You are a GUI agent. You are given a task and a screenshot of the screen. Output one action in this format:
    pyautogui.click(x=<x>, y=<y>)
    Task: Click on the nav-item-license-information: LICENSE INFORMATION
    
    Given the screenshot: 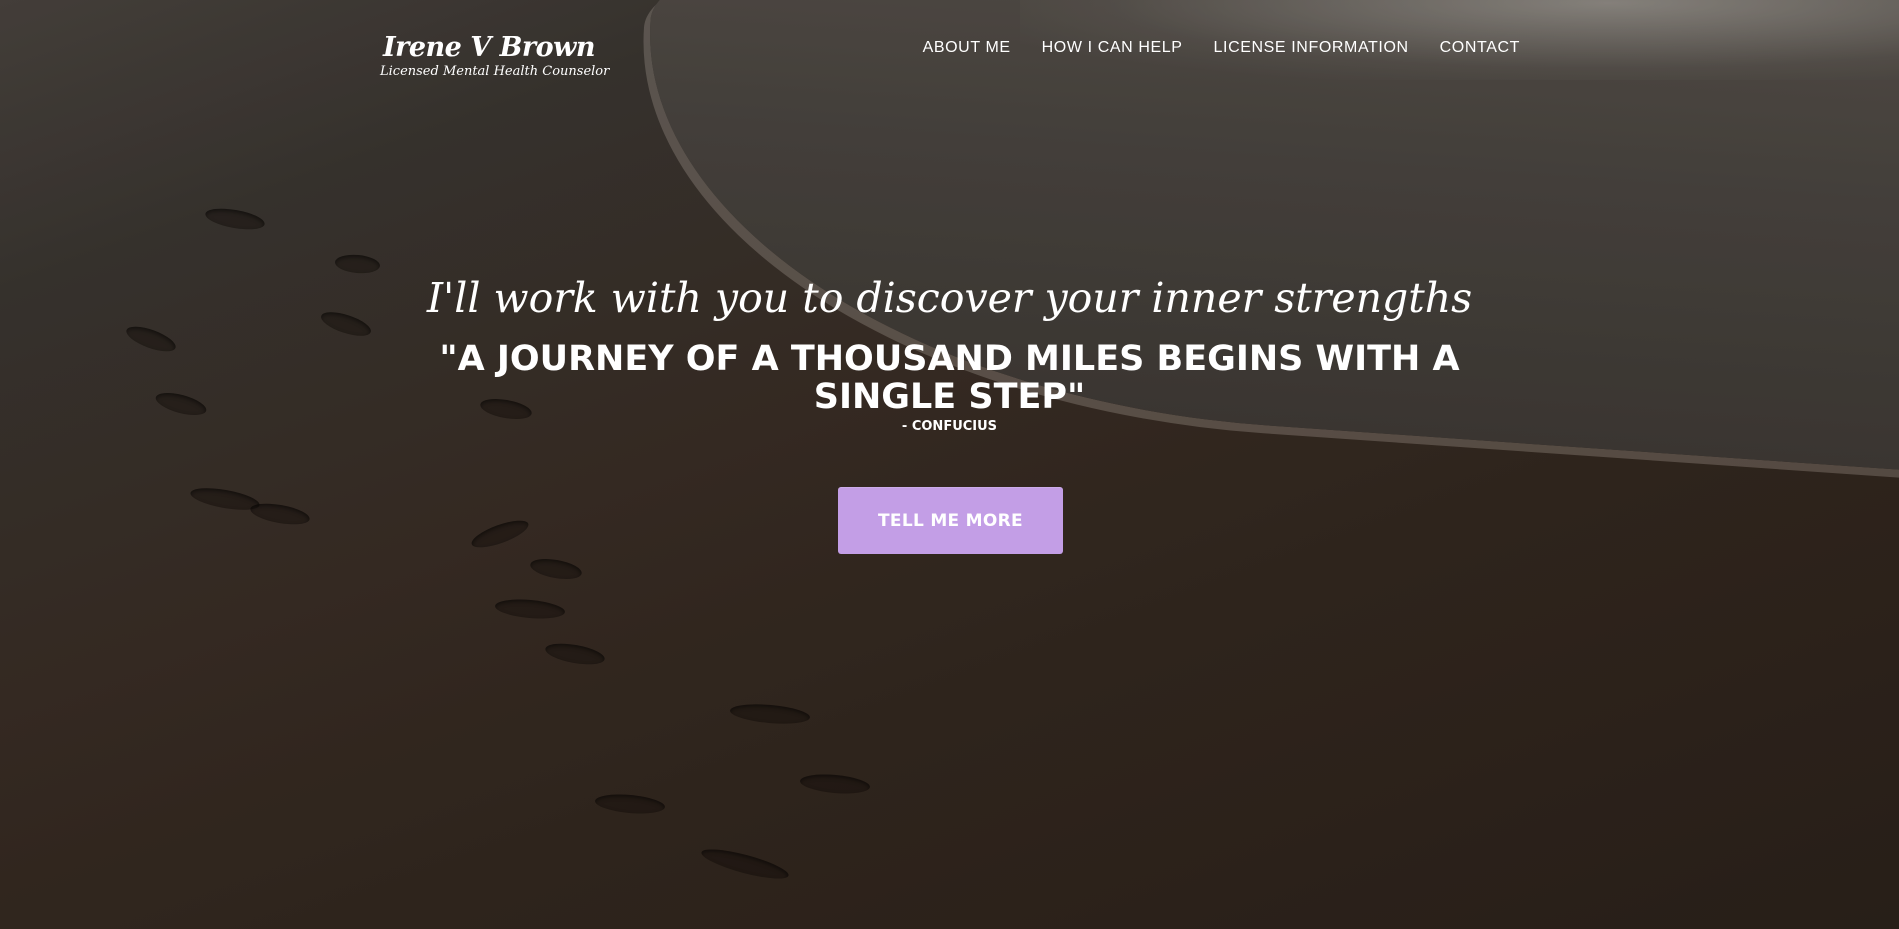 What is the action you would take?
    pyautogui.click(x=1311, y=48)
    